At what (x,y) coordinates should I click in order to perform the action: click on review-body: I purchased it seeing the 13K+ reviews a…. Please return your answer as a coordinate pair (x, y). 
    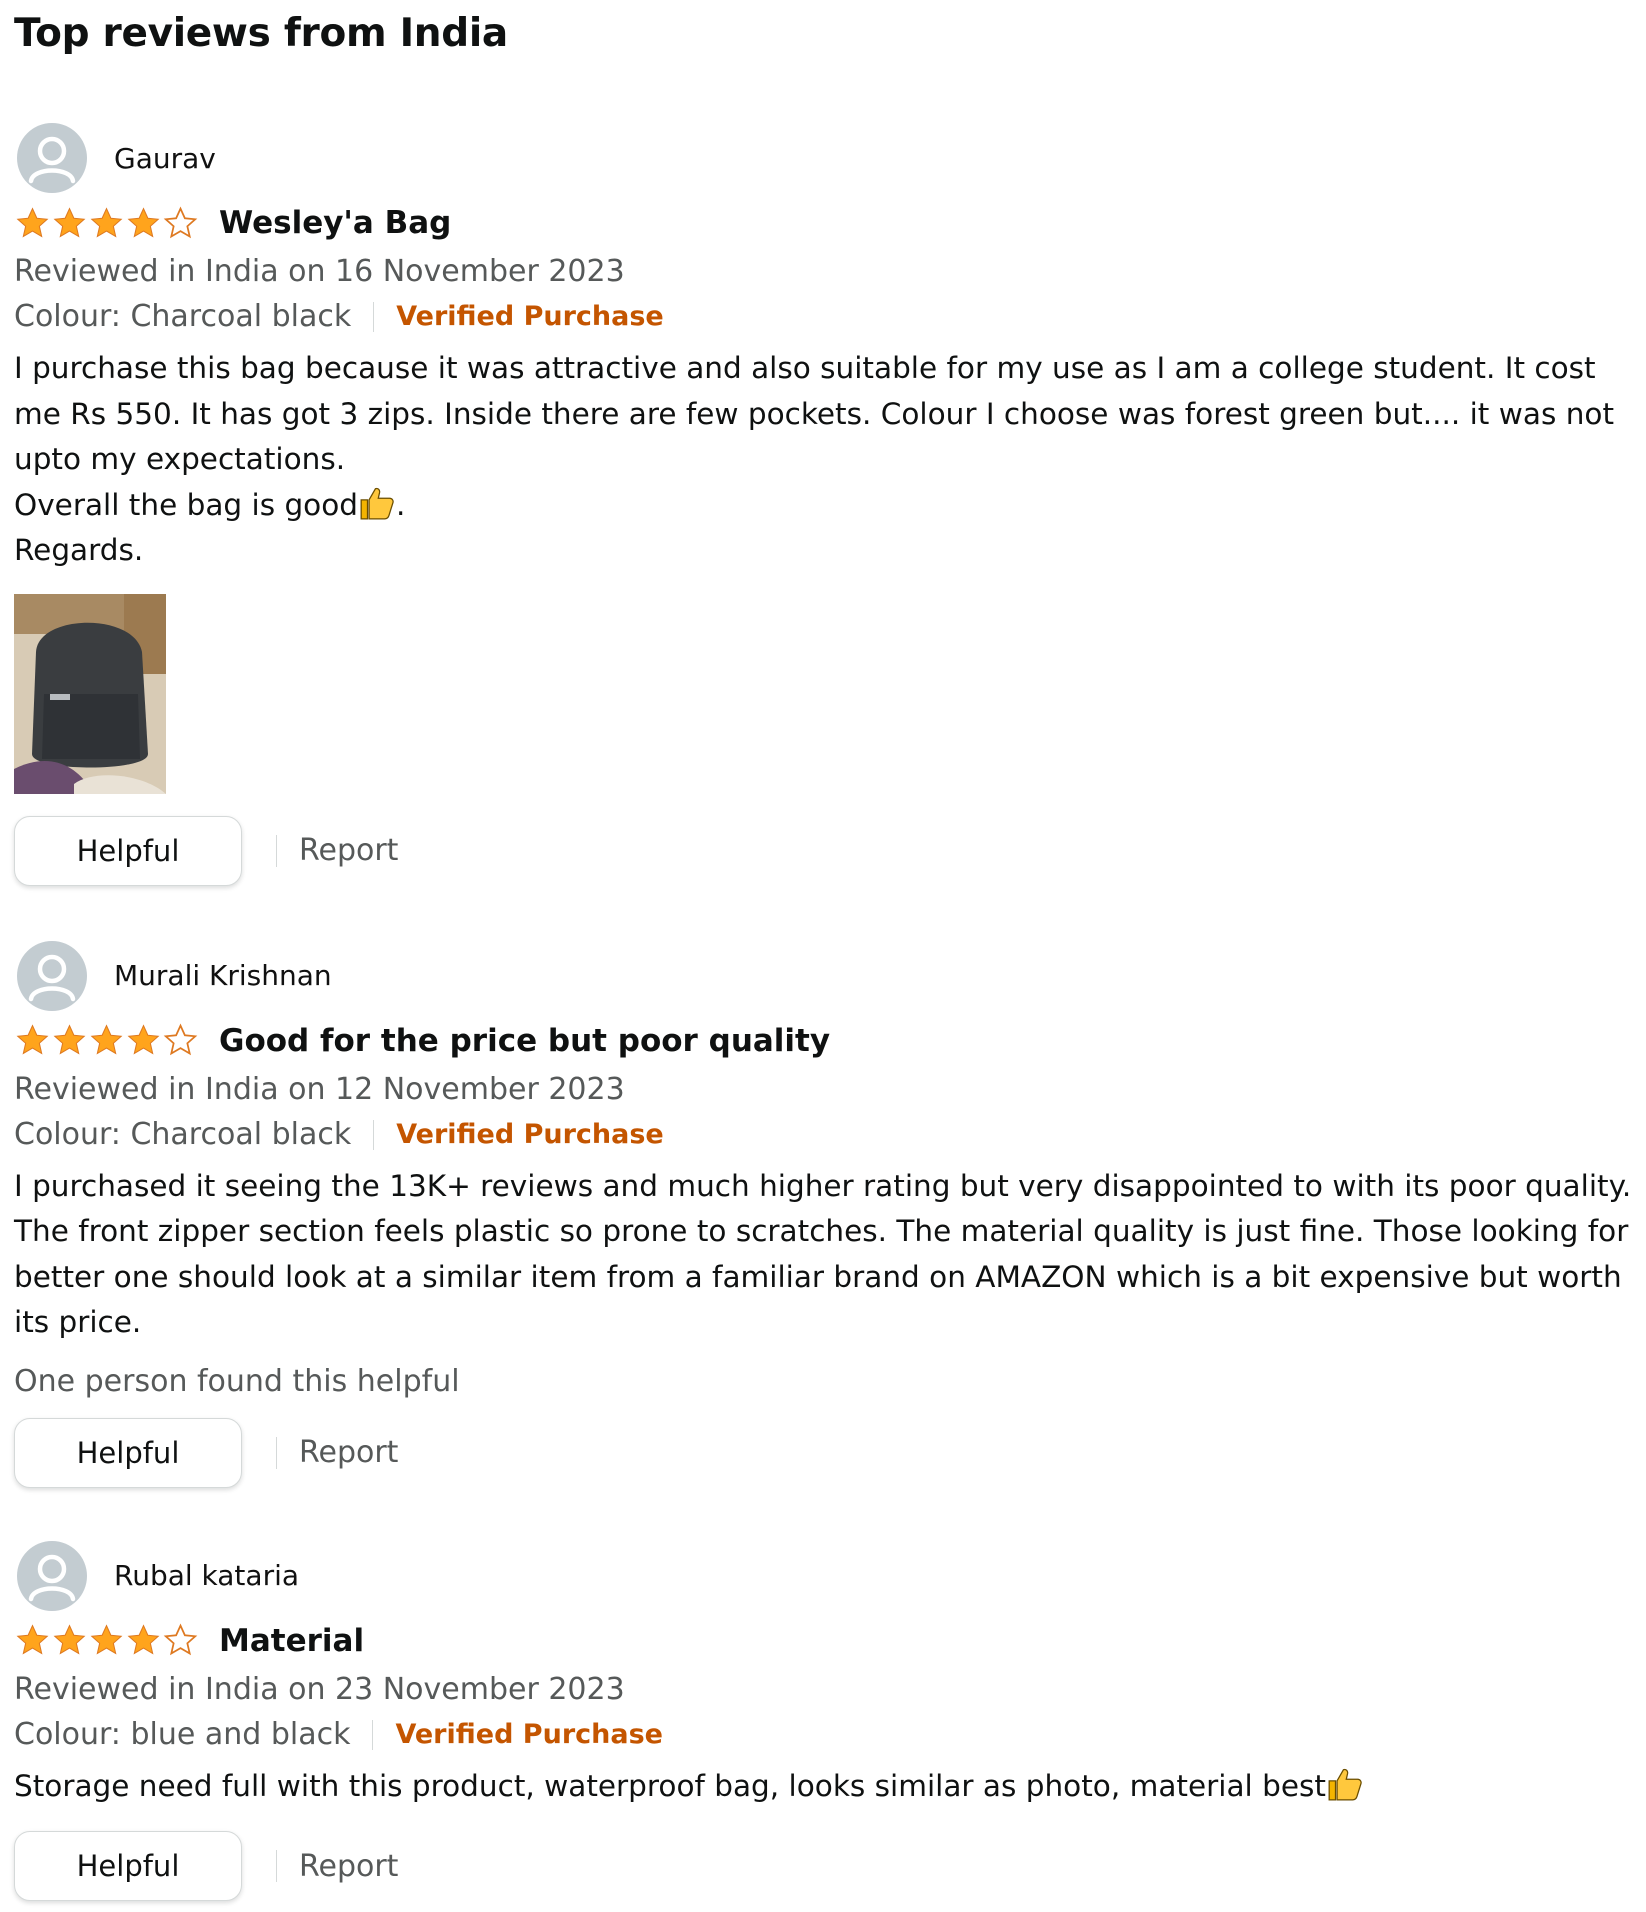
    Looking at the image, I should click on (823, 1255).